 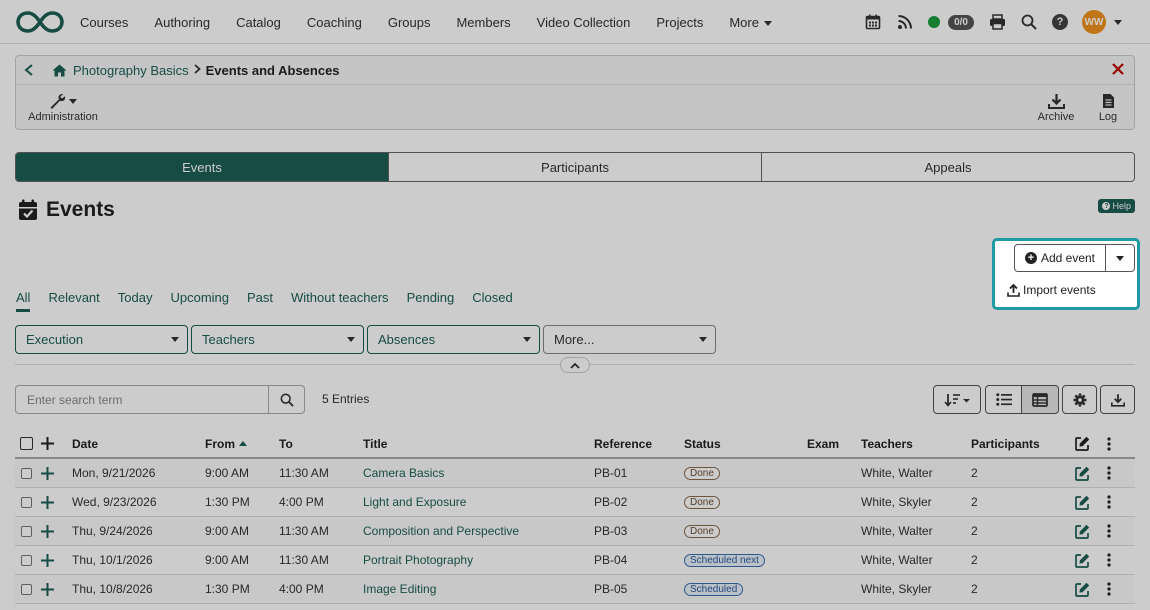 I want to click on nav-video-collection: Video Collection, so click(x=584, y=22).